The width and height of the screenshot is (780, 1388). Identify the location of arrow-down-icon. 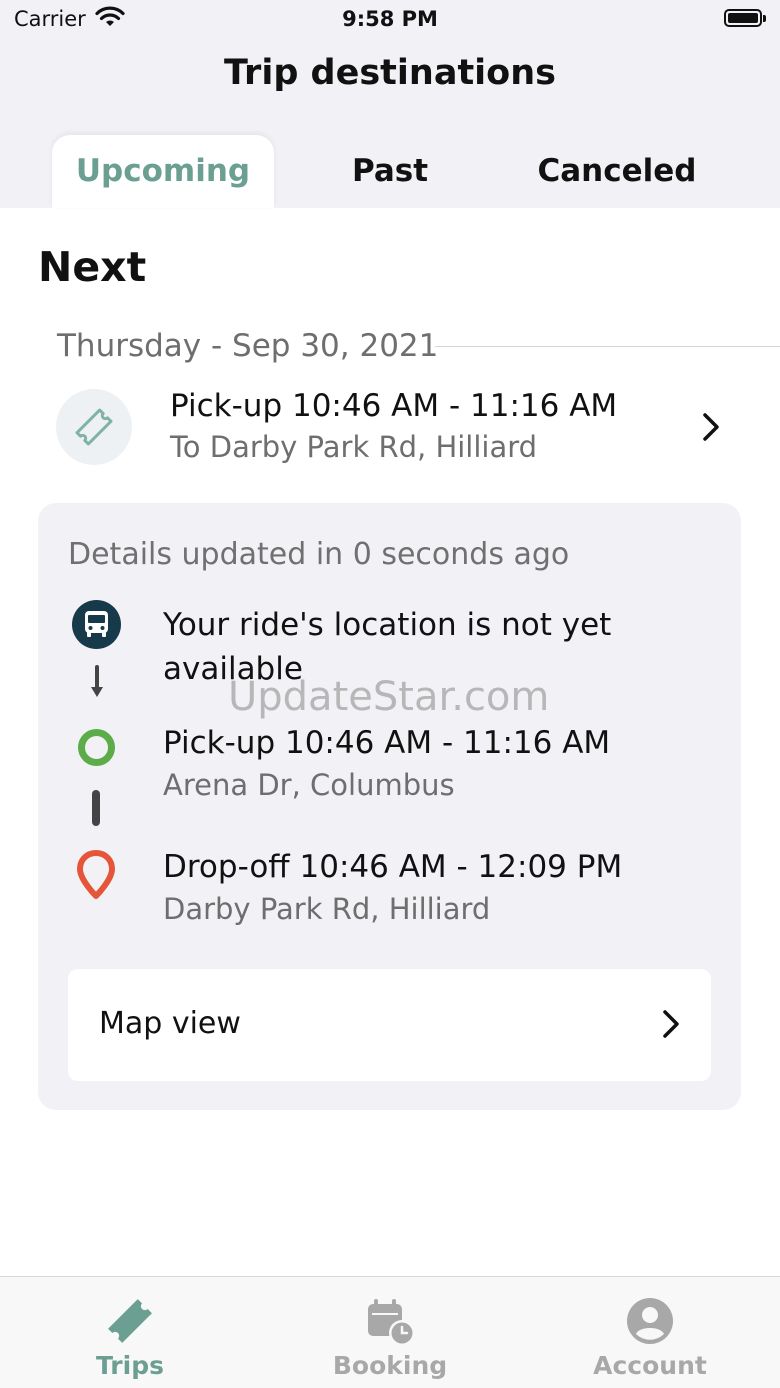
(97, 685).